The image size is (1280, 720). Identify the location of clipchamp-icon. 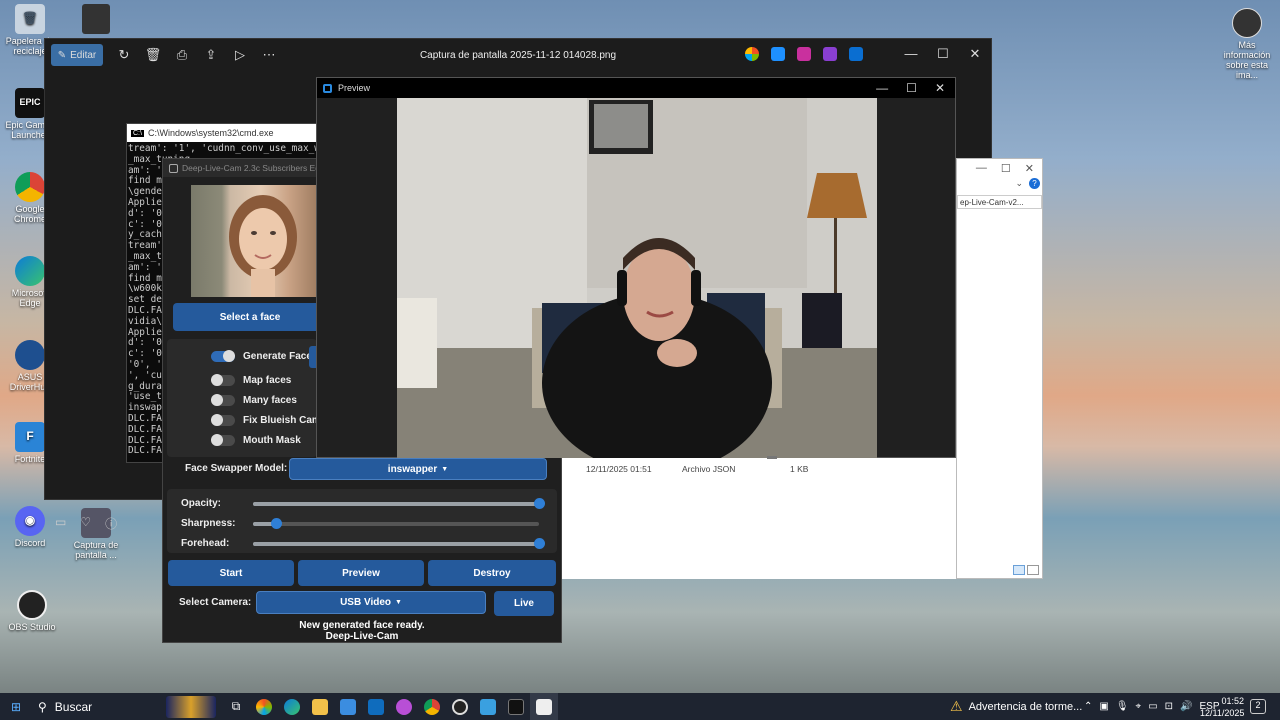
(830, 54).